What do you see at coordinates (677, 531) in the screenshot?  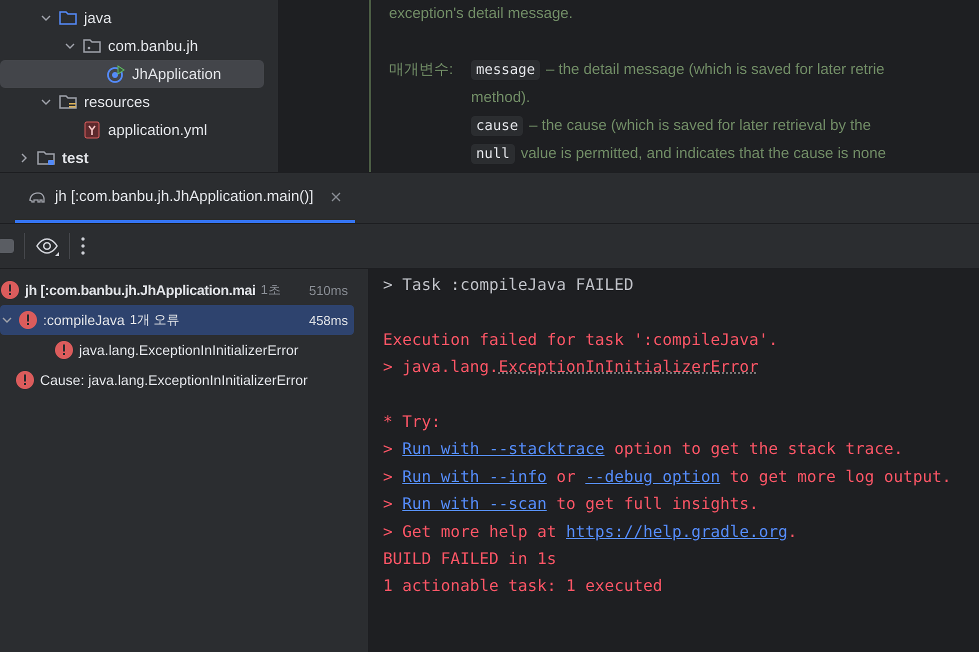 I see `console-link: https://help.gradle.org` at bounding box center [677, 531].